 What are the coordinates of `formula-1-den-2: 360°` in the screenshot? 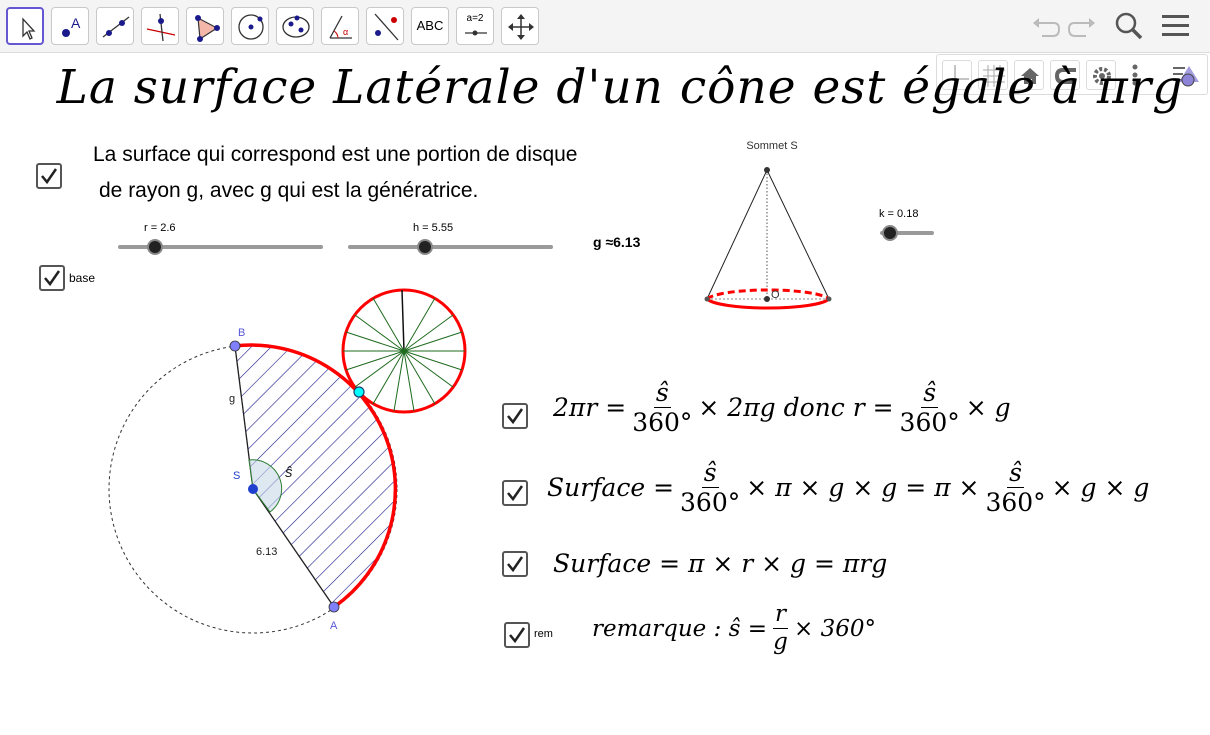 It's located at (929, 422).